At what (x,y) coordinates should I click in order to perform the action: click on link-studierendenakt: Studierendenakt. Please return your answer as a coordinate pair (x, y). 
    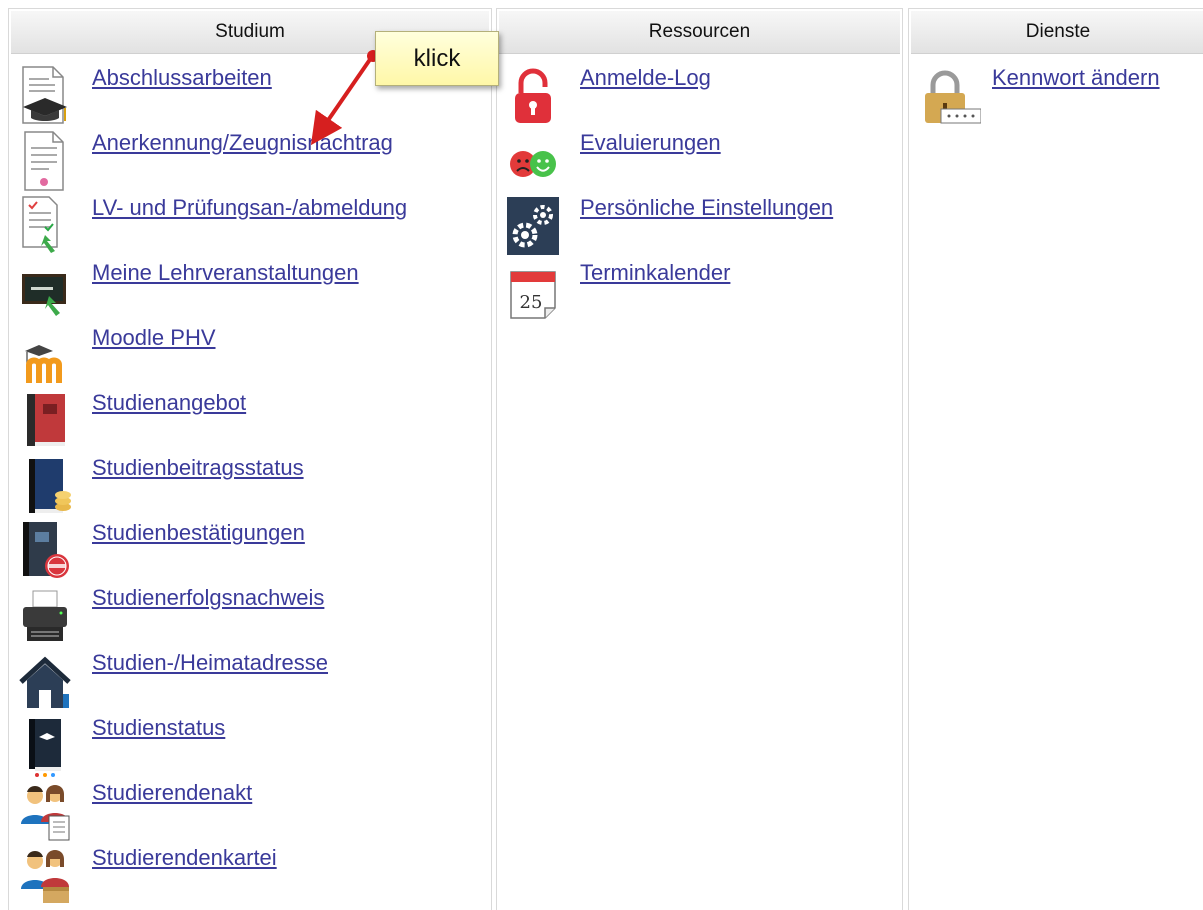
    Looking at the image, I should click on (172, 793).